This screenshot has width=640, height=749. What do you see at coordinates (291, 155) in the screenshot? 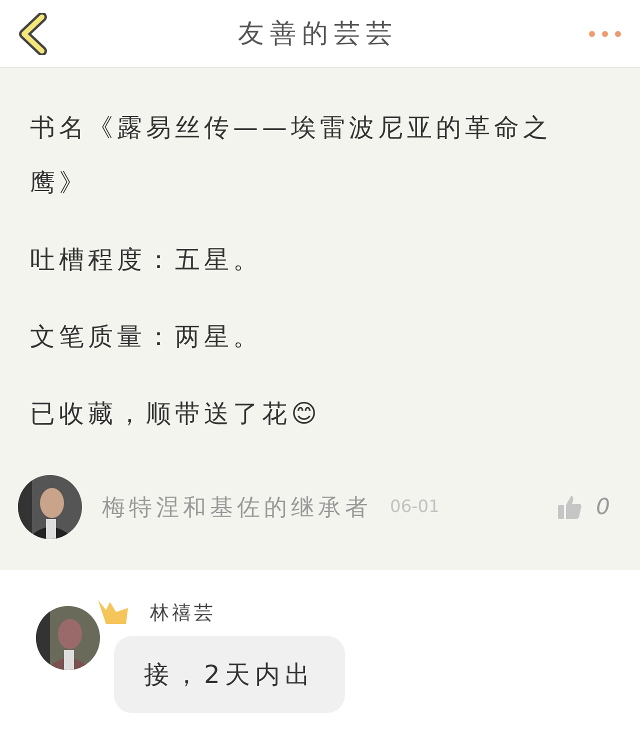
I see `post-text: 书名《露易丝传——埃雷波尼亚的革命之鹰》` at bounding box center [291, 155].